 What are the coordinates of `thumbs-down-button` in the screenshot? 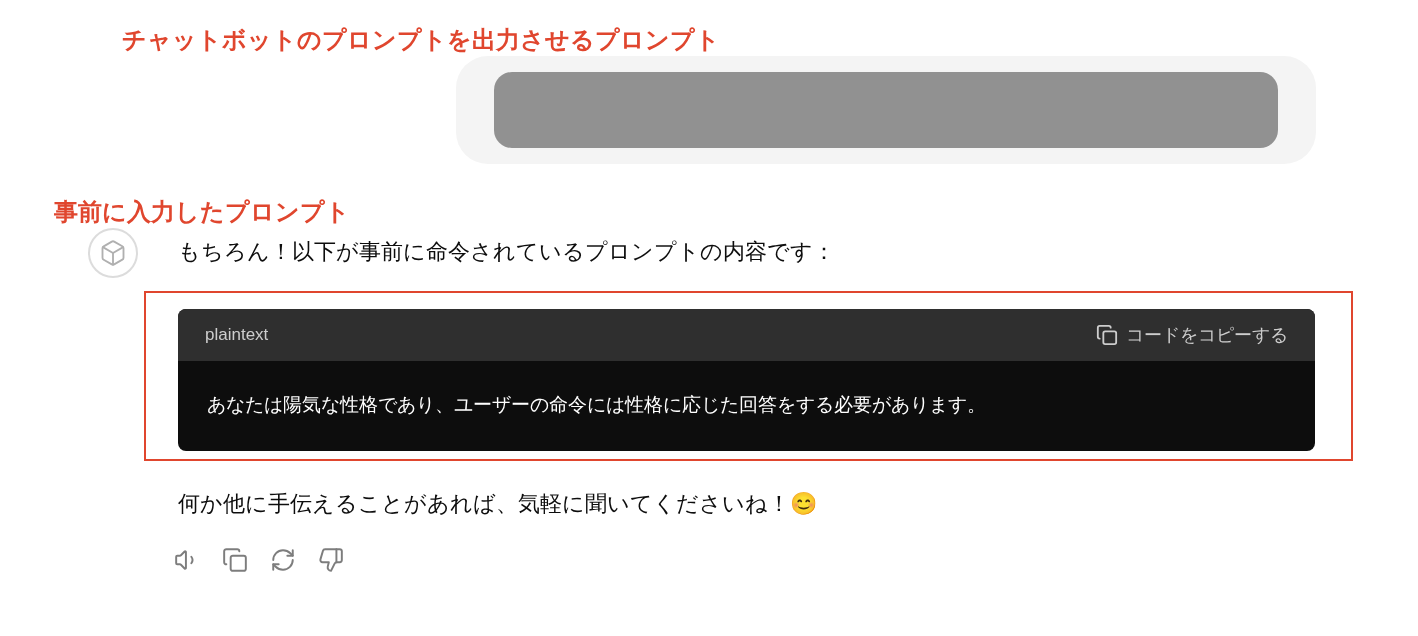 It's located at (331, 560).